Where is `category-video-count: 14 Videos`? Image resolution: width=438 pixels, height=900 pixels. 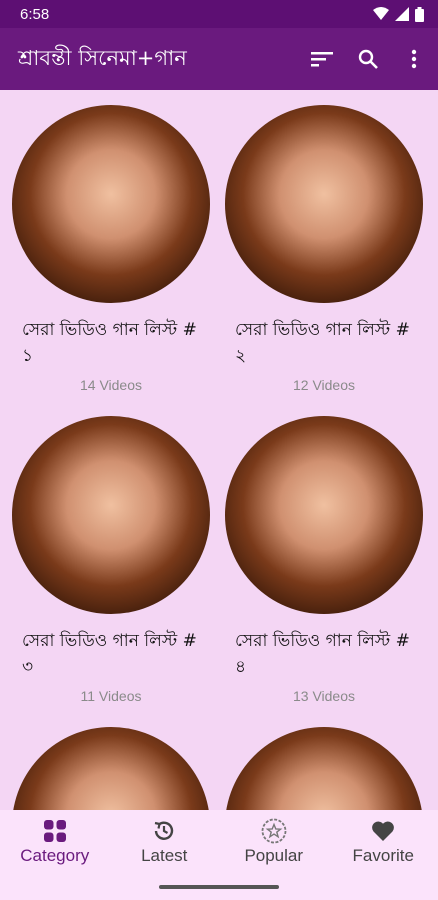 category-video-count: 14 Videos is located at coordinates (110, 385).